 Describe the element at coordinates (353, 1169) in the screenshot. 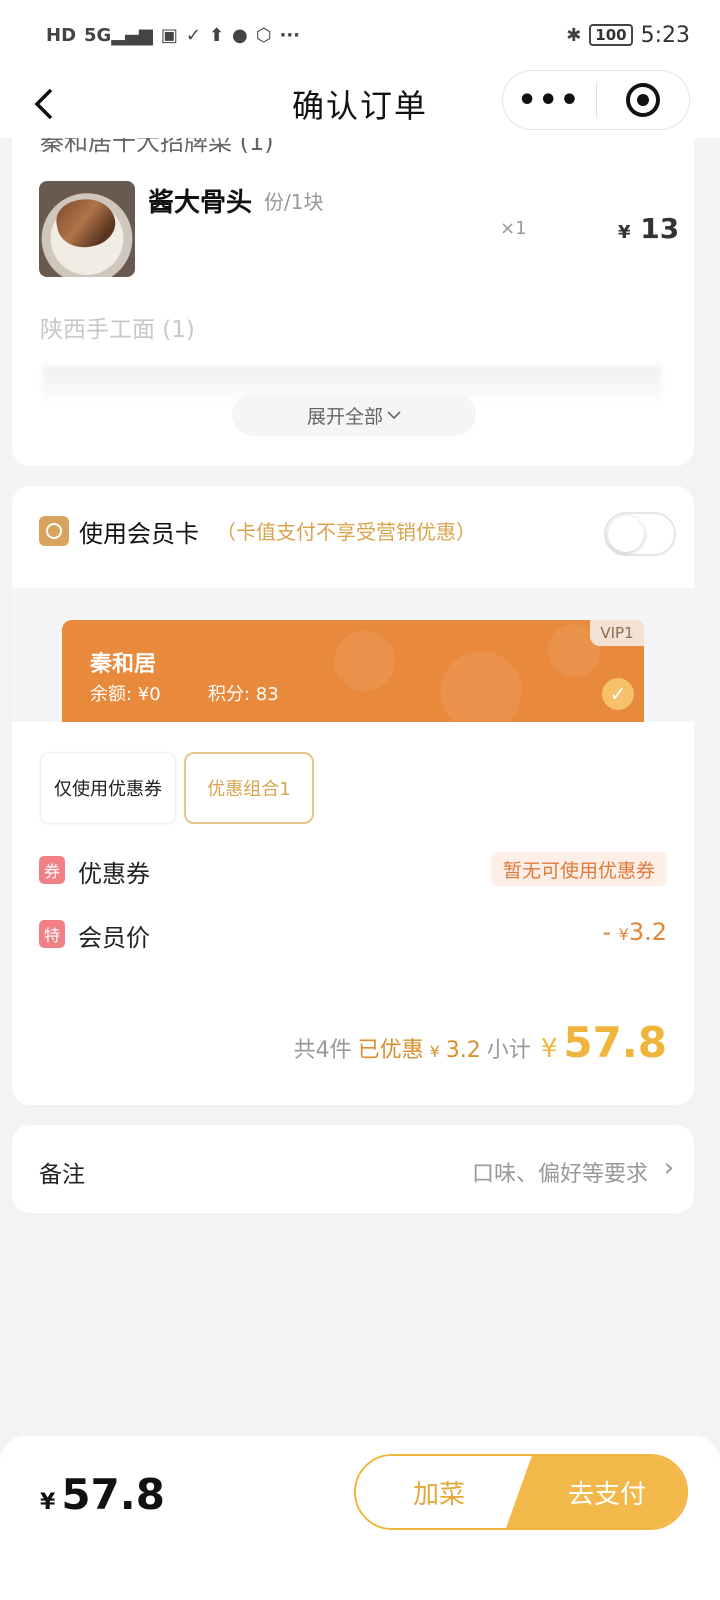

I see `remark-row: 备注 口味、偏好等要求 ›` at that location.